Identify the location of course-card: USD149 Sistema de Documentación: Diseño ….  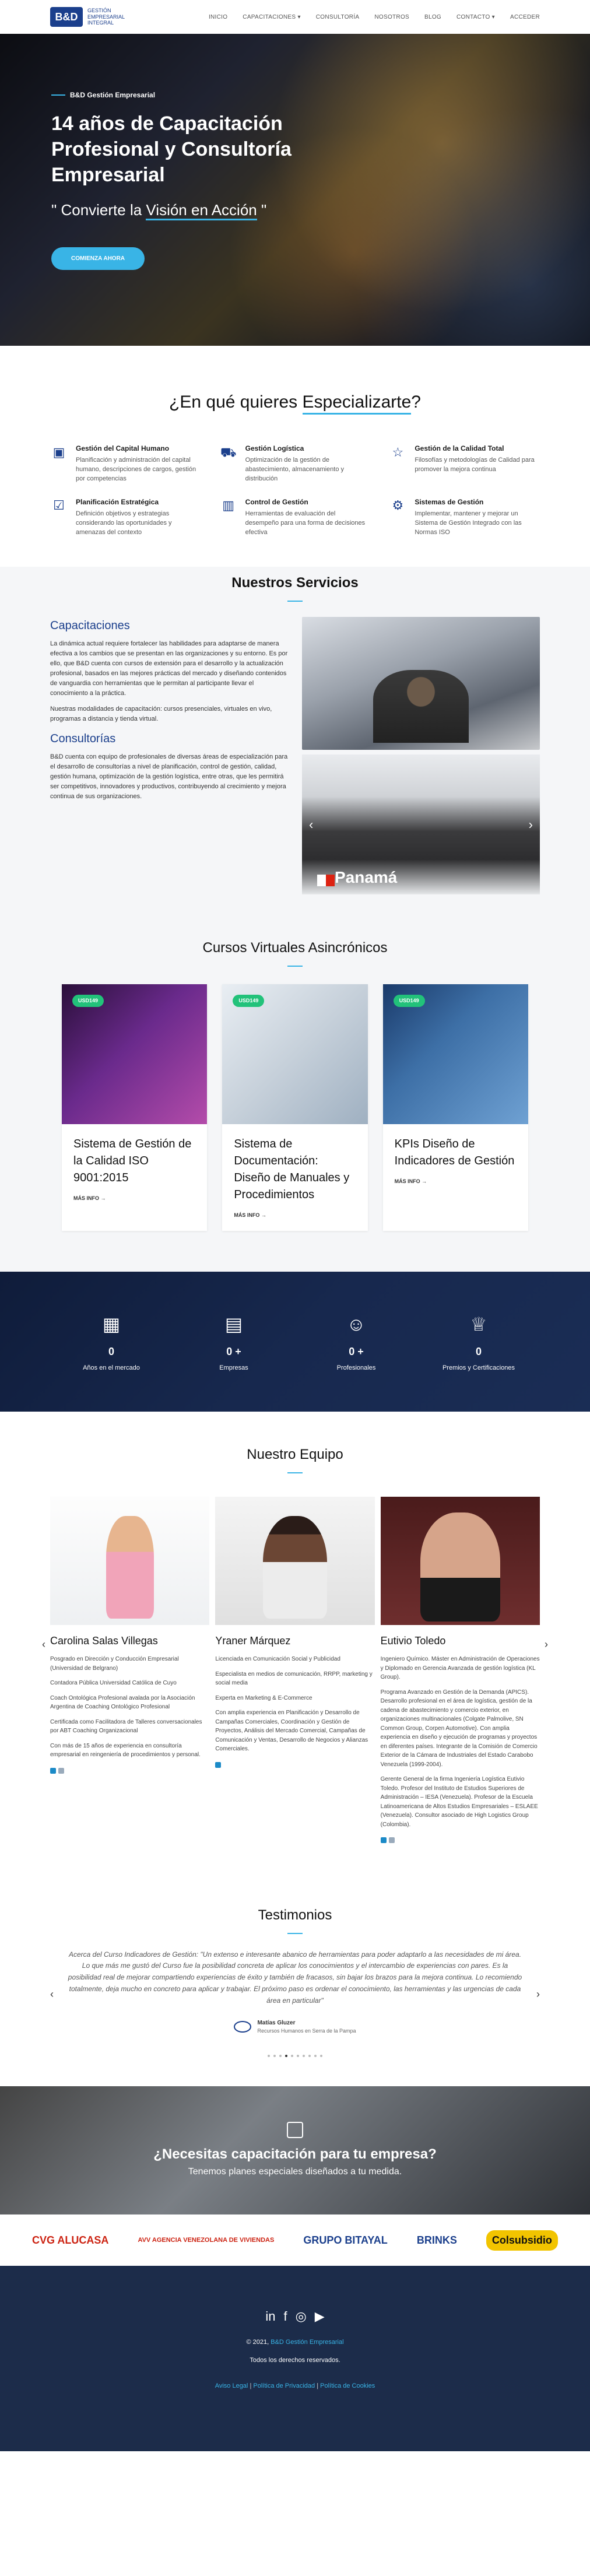
(295, 1107).